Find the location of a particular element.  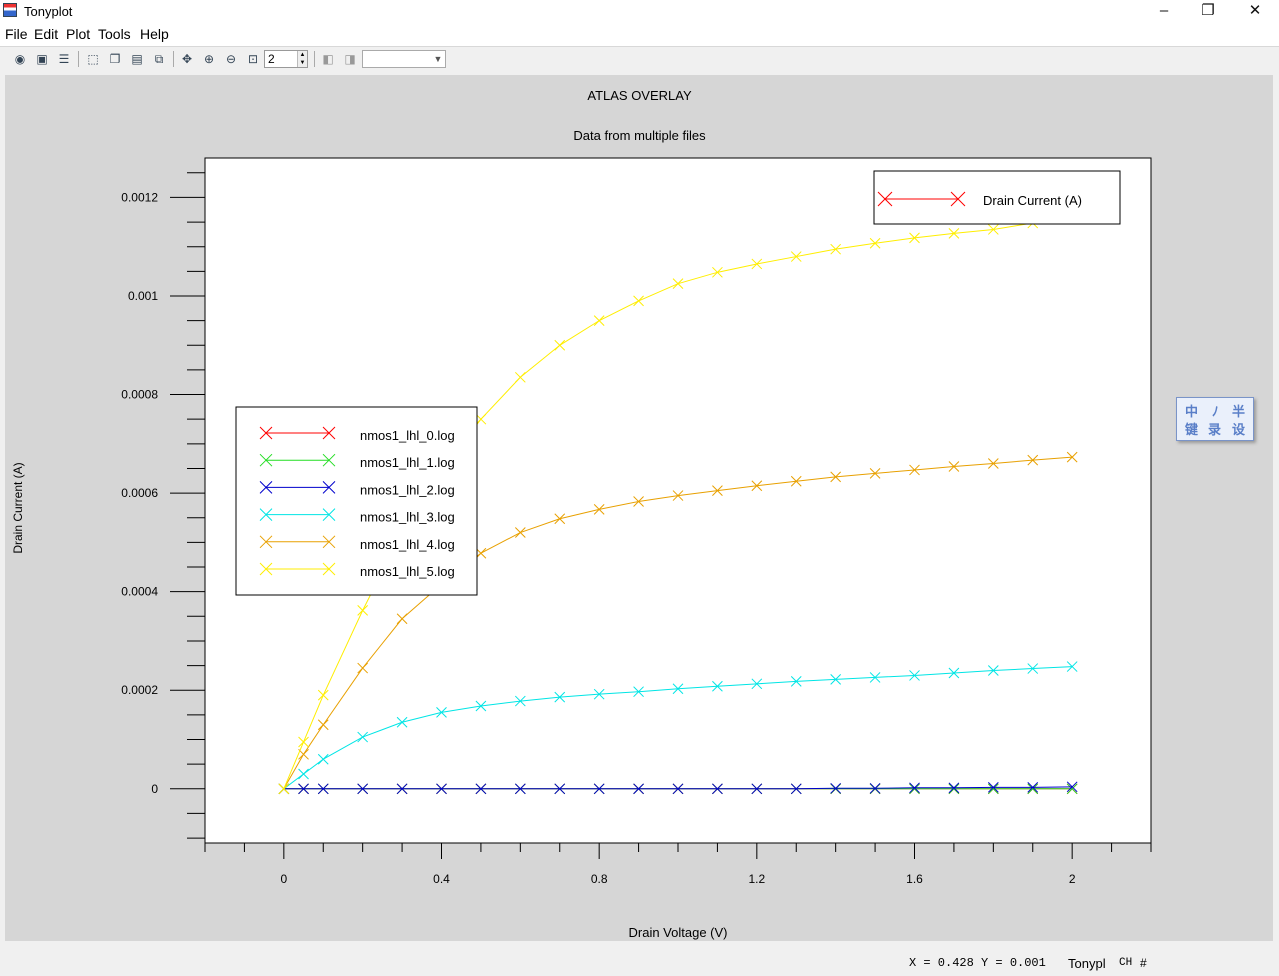

taskbar-app-label: Tonypl is located at coordinates (1087, 963).